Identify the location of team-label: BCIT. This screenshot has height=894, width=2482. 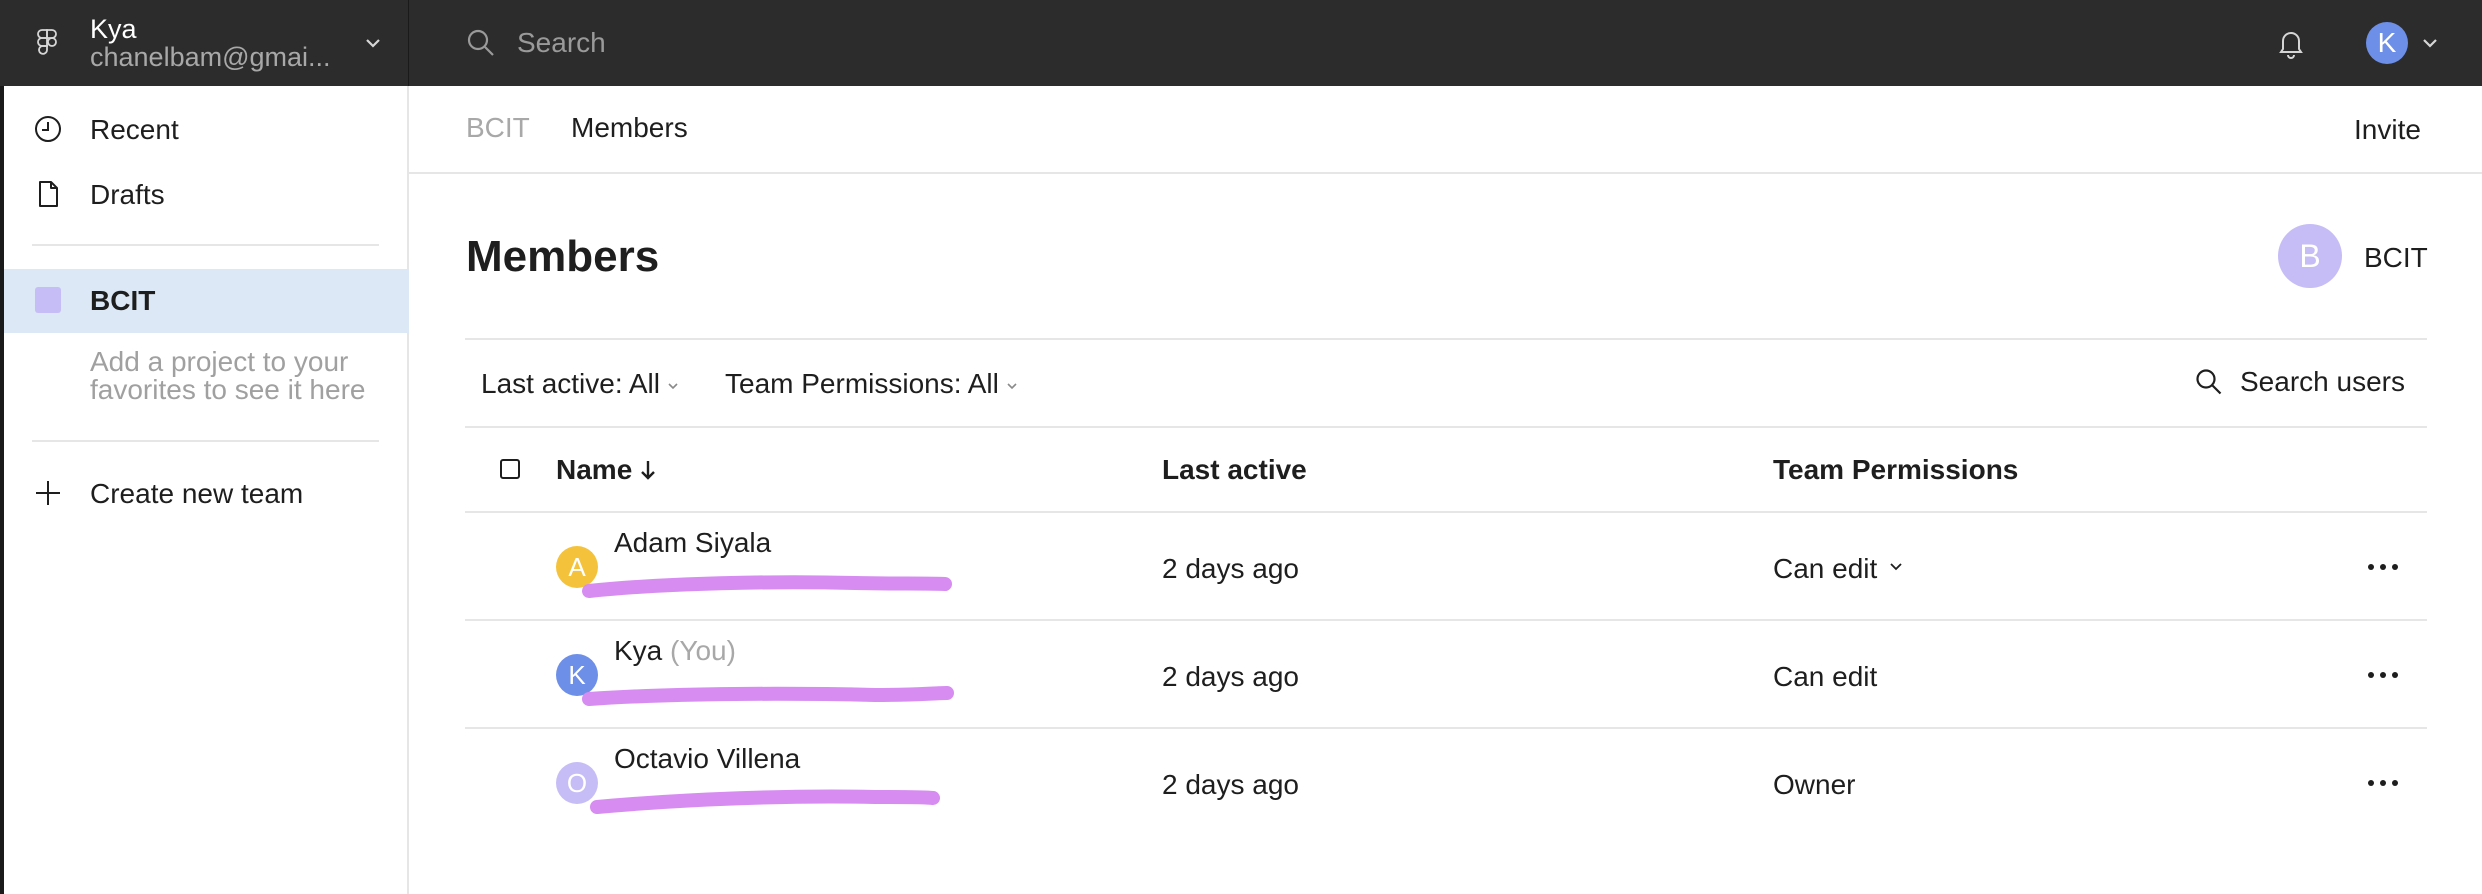
(123, 300).